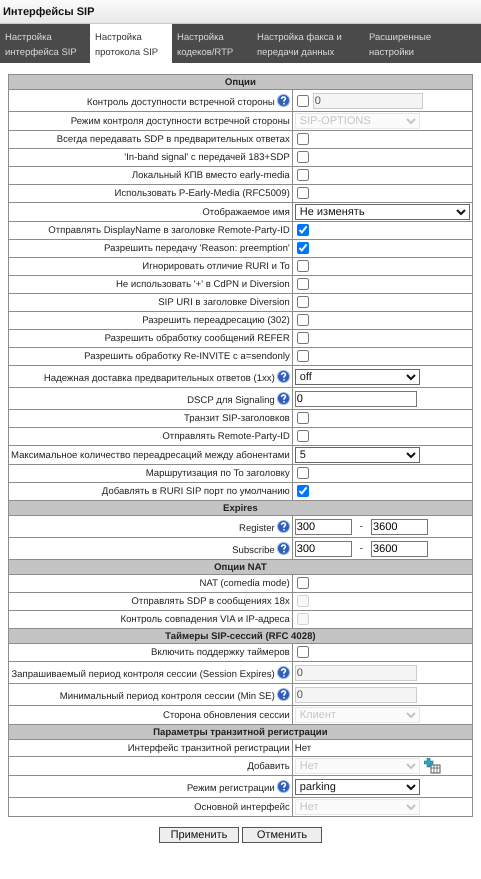 This screenshot has height=879, width=481. Describe the element at coordinates (409, 43) in the screenshot. I see `tab: Расширенные настройки` at that location.